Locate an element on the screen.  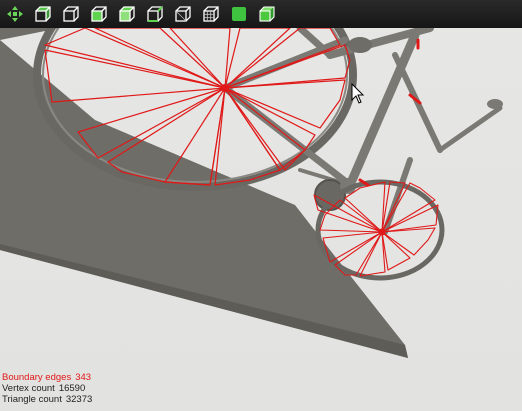
view-cube-3-button is located at coordinates (98, 14).